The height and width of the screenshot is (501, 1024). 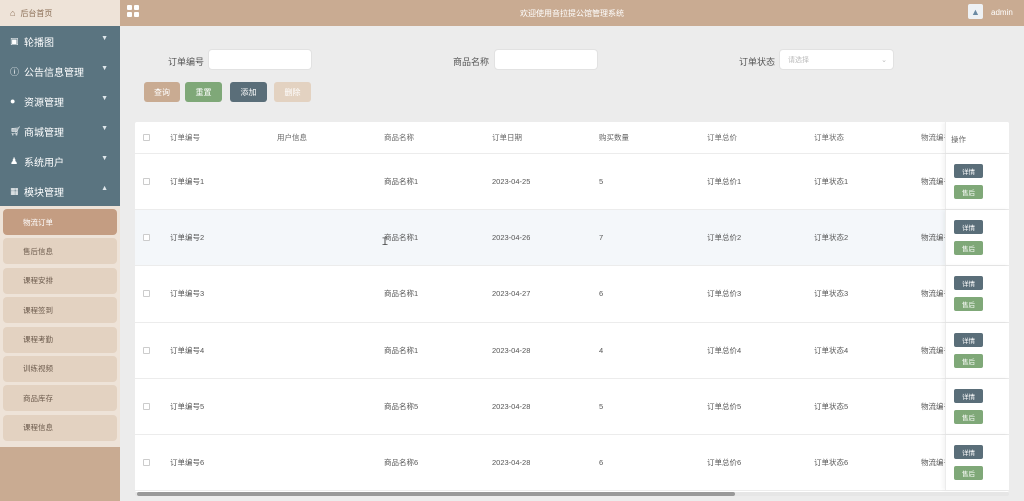 I want to click on sidebar-item-resources: ● 资源管理 ▼, so click(x=60, y=101).